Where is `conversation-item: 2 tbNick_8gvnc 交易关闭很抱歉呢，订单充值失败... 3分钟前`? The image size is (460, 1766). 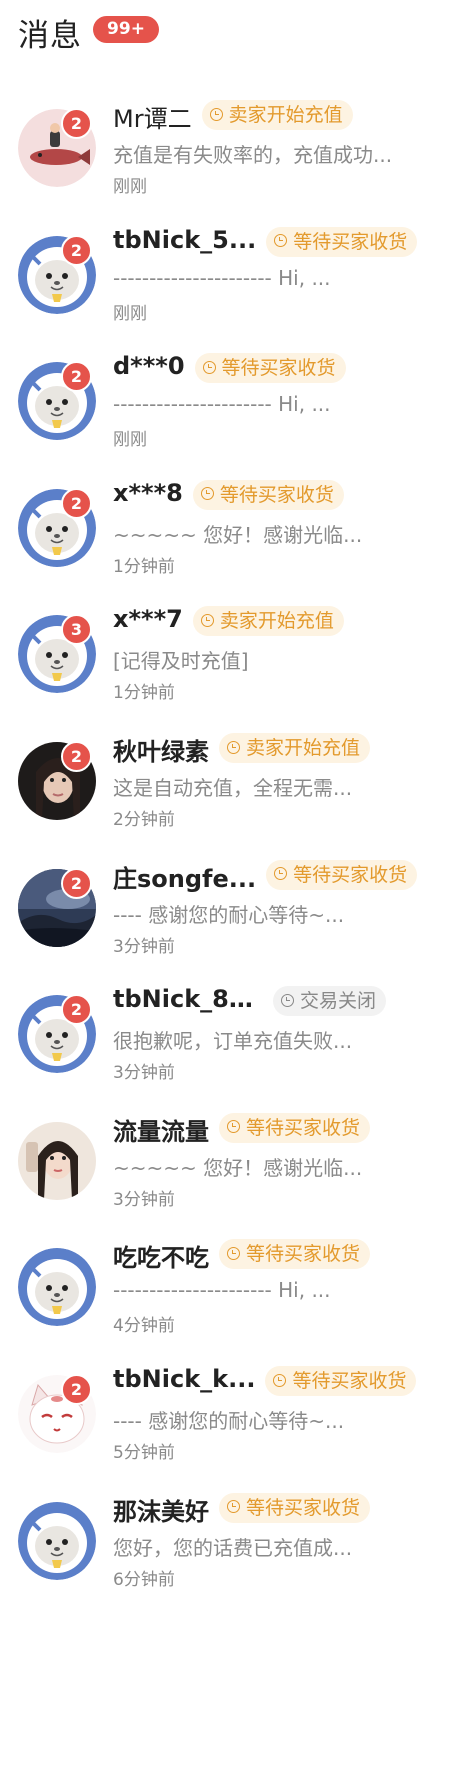 conversation-item: 2 tbNick_8gvnc 交易关闭很抱歉呢，订单充值失败... 3分钟前 is located at coordinates (230, 1040).